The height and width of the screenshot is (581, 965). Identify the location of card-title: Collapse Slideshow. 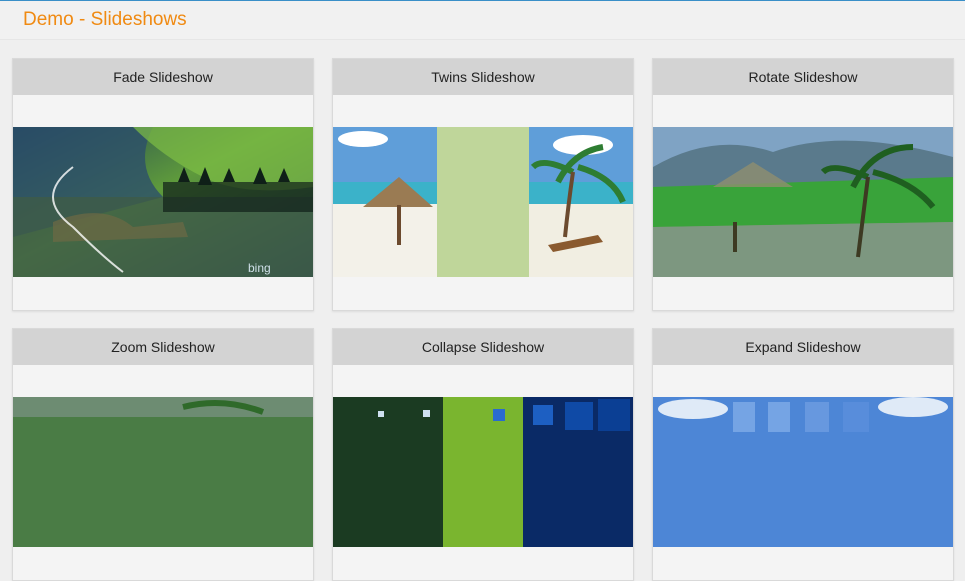
(483, 347).